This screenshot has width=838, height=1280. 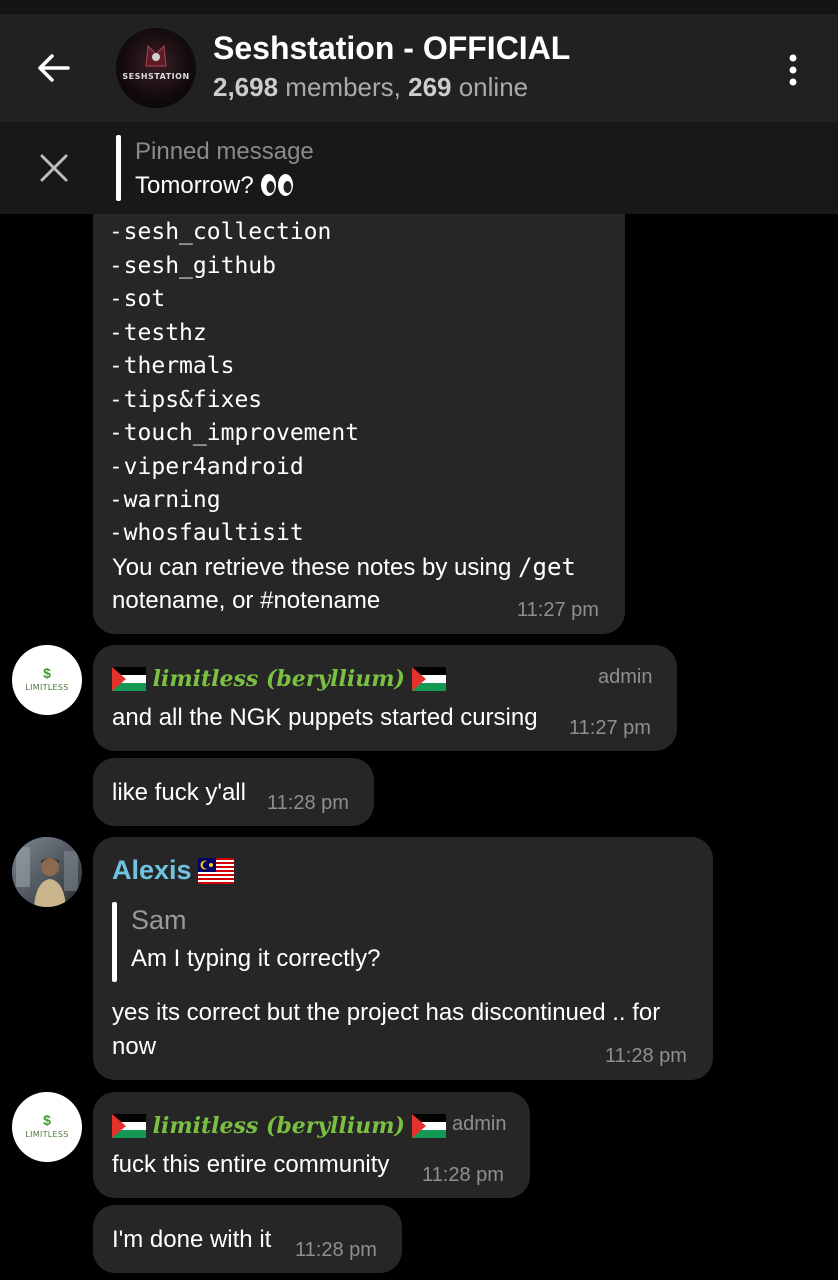 I want to click on chat-title: Seshstation - OFFICIAL, so click(x=391, y=48).